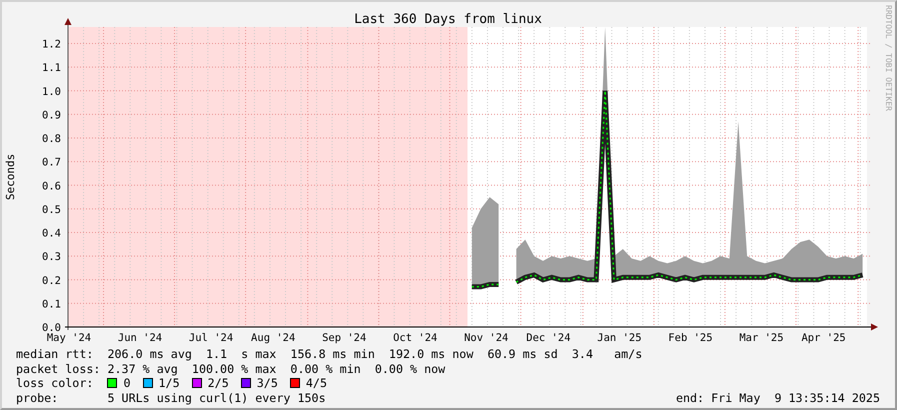  What do you see at coordinates (51, 139) in the screenshot?
I see `tick-label: 0.8` at bounding box center [51, 139].